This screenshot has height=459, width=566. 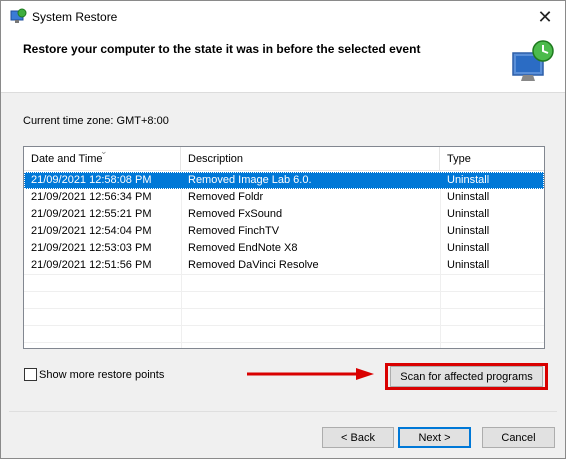 I want to click on column-date-label: Date and Time, so click(x=67, y=159).